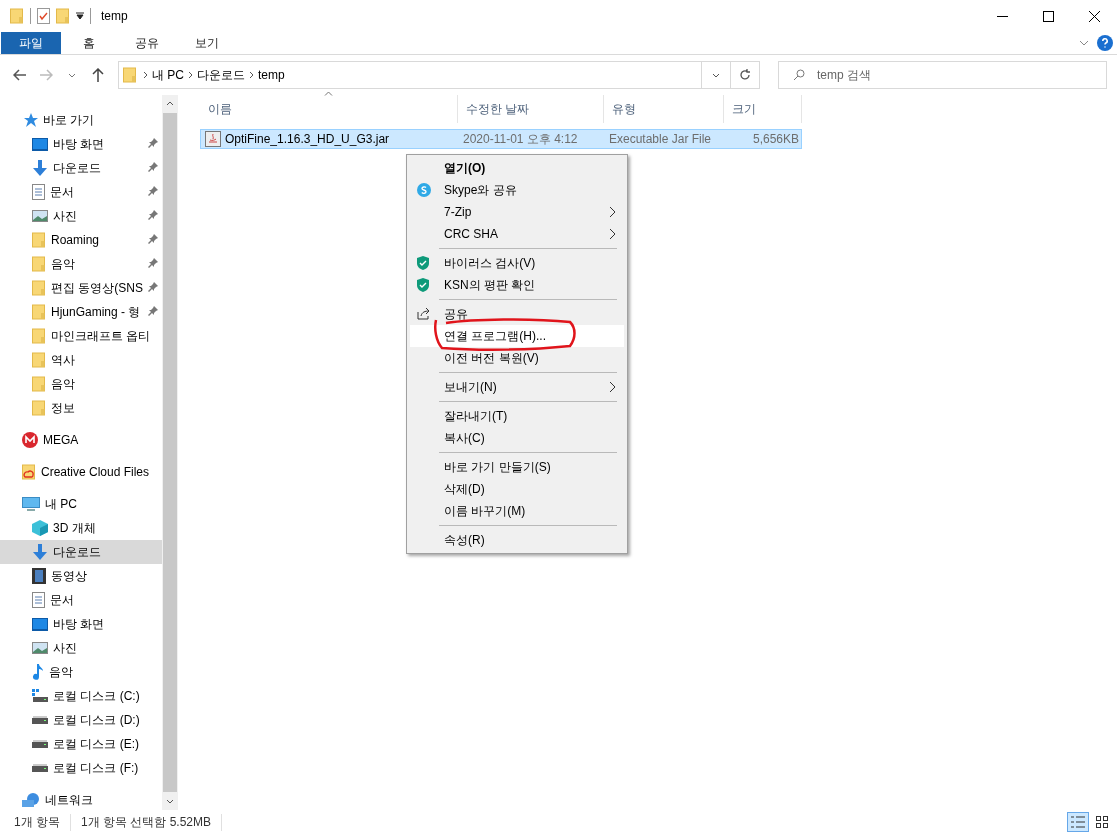  What do you see at coordinates (31, 504) in the screenshot?
I see `monitor-icon` at bounding box center [31, 504].